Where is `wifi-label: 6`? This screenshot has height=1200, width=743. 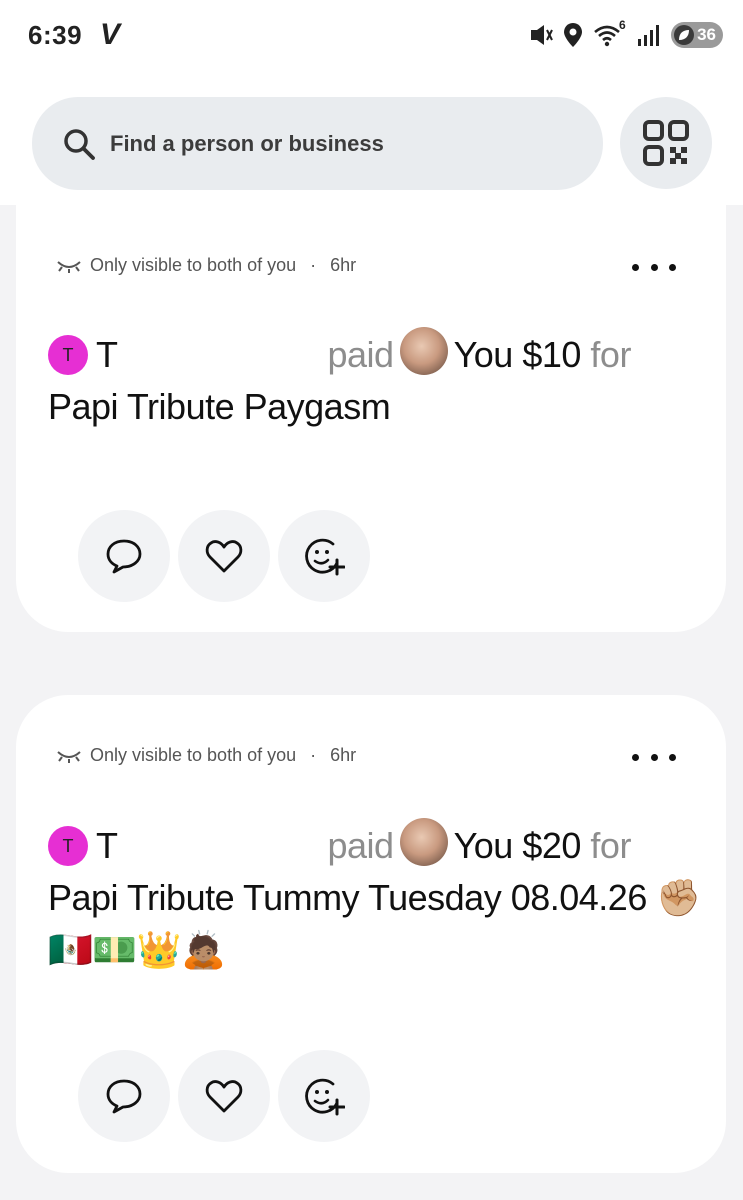
wifi-label: 6 is located at coordinates (622, 25).